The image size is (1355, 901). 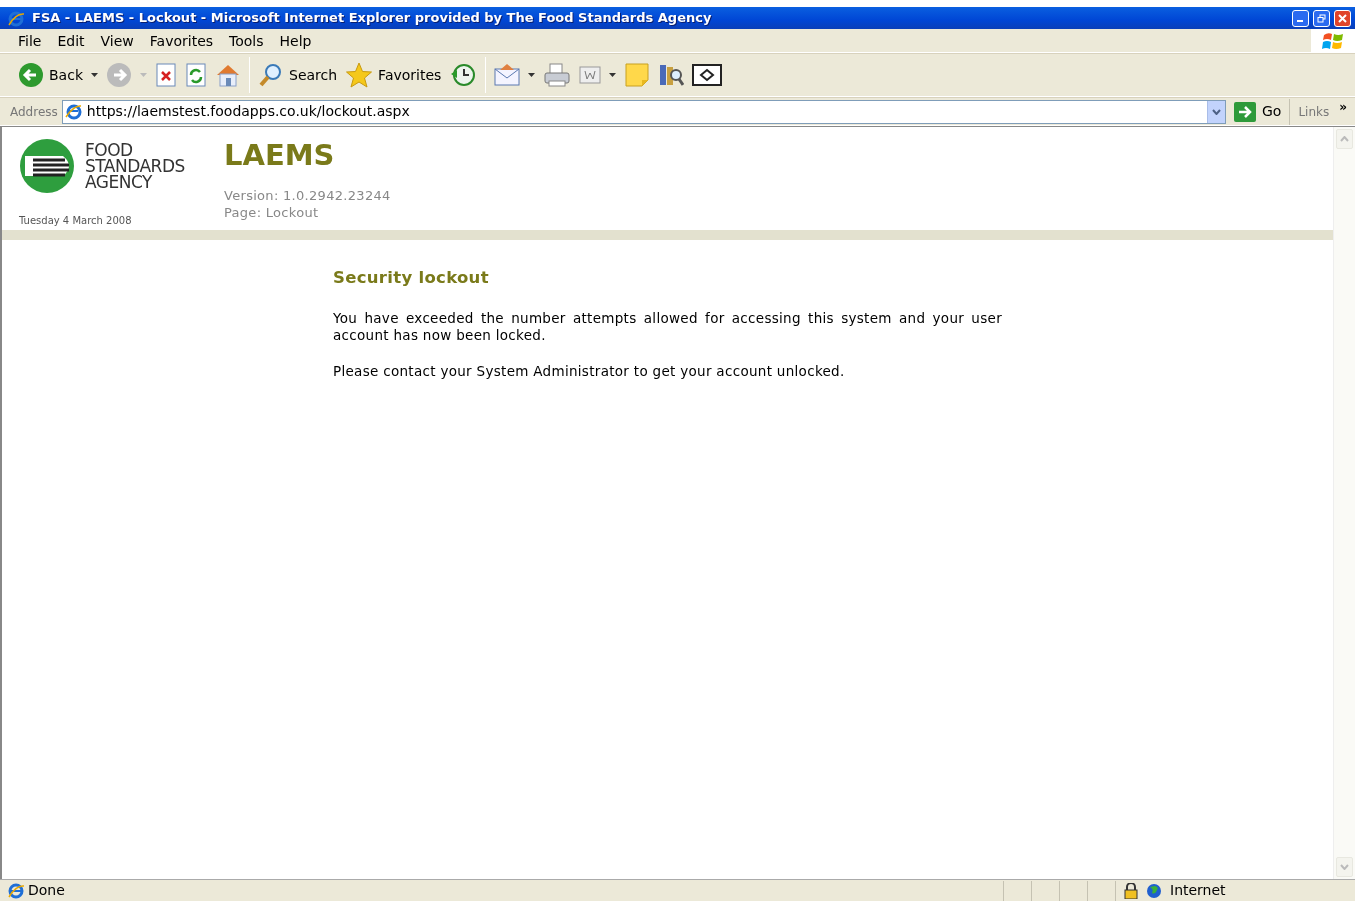 What do you see at coordinates (295, 40) in the screenshot?
I see `menu-item: Help` at bounding box center [295, 40].